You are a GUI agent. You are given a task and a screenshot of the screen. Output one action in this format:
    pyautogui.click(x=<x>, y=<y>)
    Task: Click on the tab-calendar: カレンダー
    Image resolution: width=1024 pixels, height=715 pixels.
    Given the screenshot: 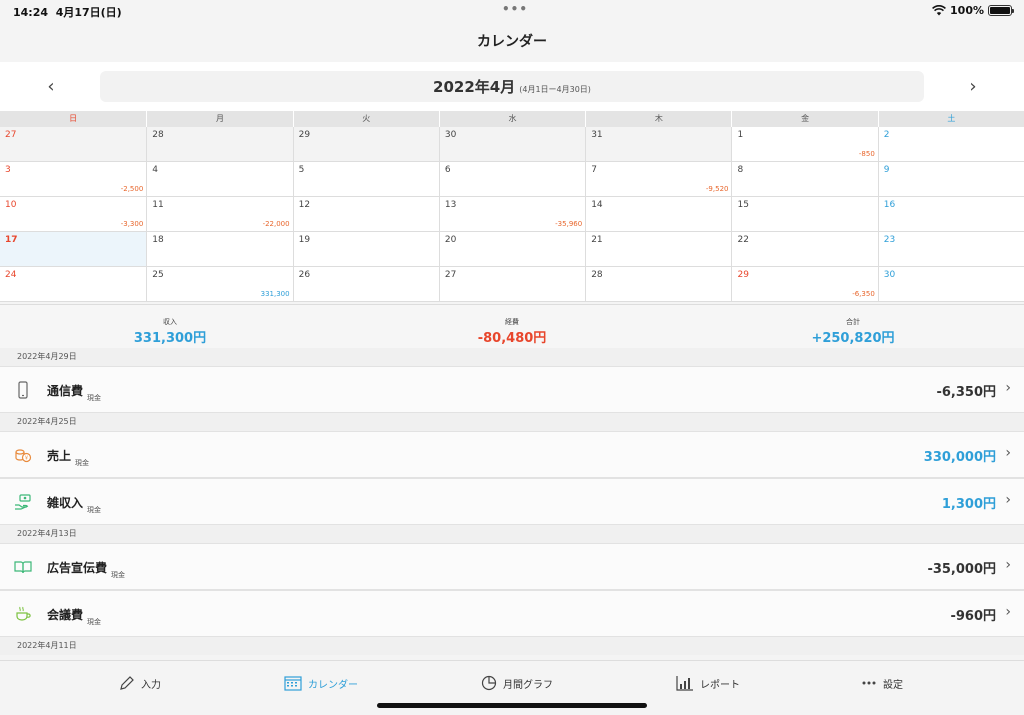 What is the action you would take?
    pyautogui.click(x=321, y=683)
    